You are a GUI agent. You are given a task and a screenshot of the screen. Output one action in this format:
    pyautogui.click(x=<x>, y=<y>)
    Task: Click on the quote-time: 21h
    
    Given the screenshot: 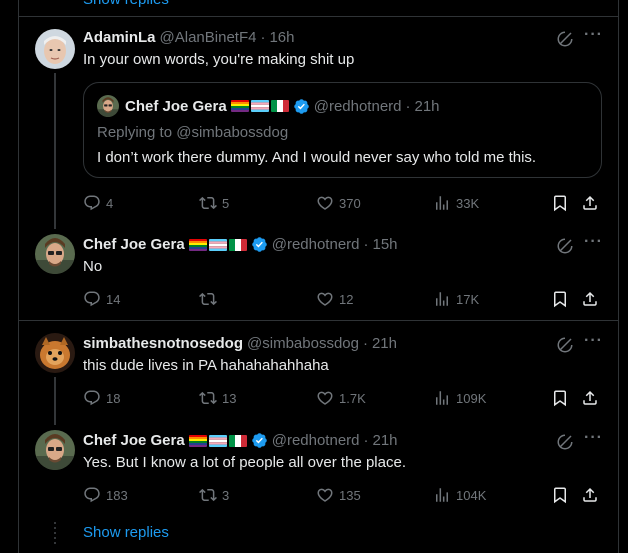 What is the action you would take?
    pyautogui.click(x=427, y=106)
    